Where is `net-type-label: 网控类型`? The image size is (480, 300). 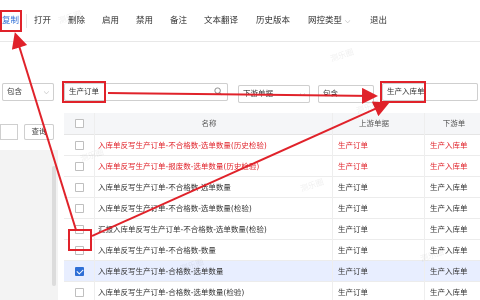 net-type-label: 网控类型 is located at coordinates (325, 21).